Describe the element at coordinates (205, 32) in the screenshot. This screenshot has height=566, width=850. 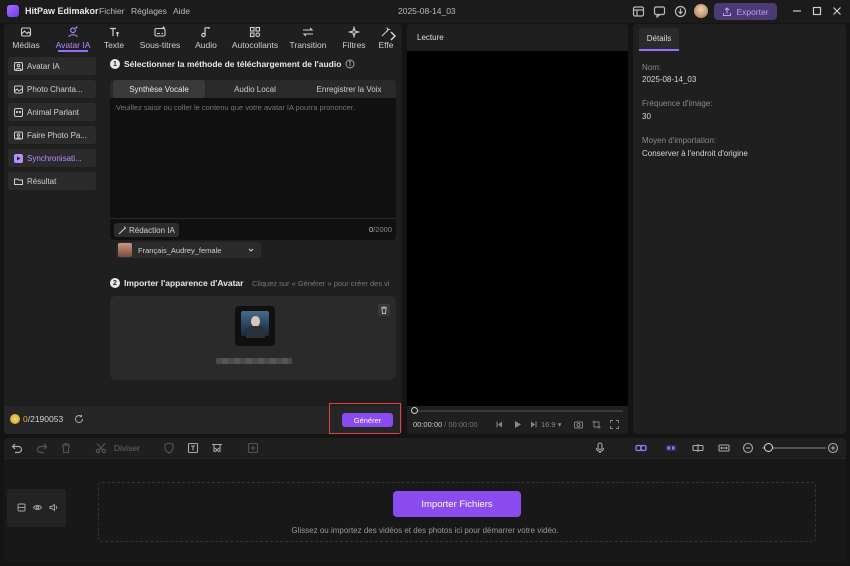
I see `music-note-icon` at that location.